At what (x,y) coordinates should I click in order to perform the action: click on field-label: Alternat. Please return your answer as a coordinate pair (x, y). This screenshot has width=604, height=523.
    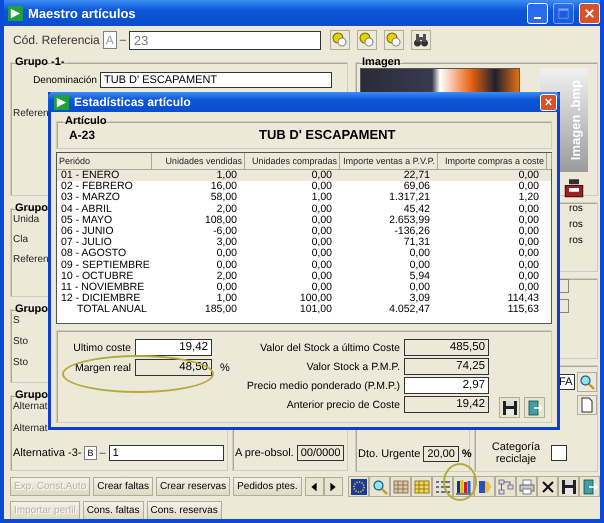
    Looking at the image, I should click on (30, 406).